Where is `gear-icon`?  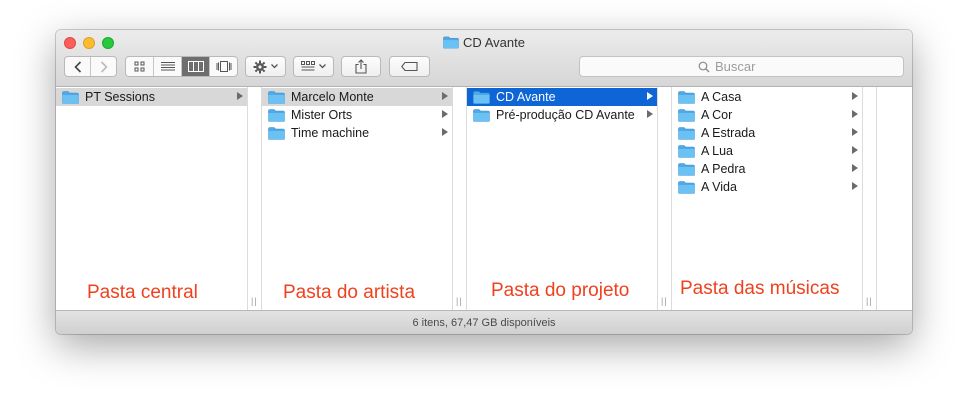 gear-icon is located at coordinates (260, 66).